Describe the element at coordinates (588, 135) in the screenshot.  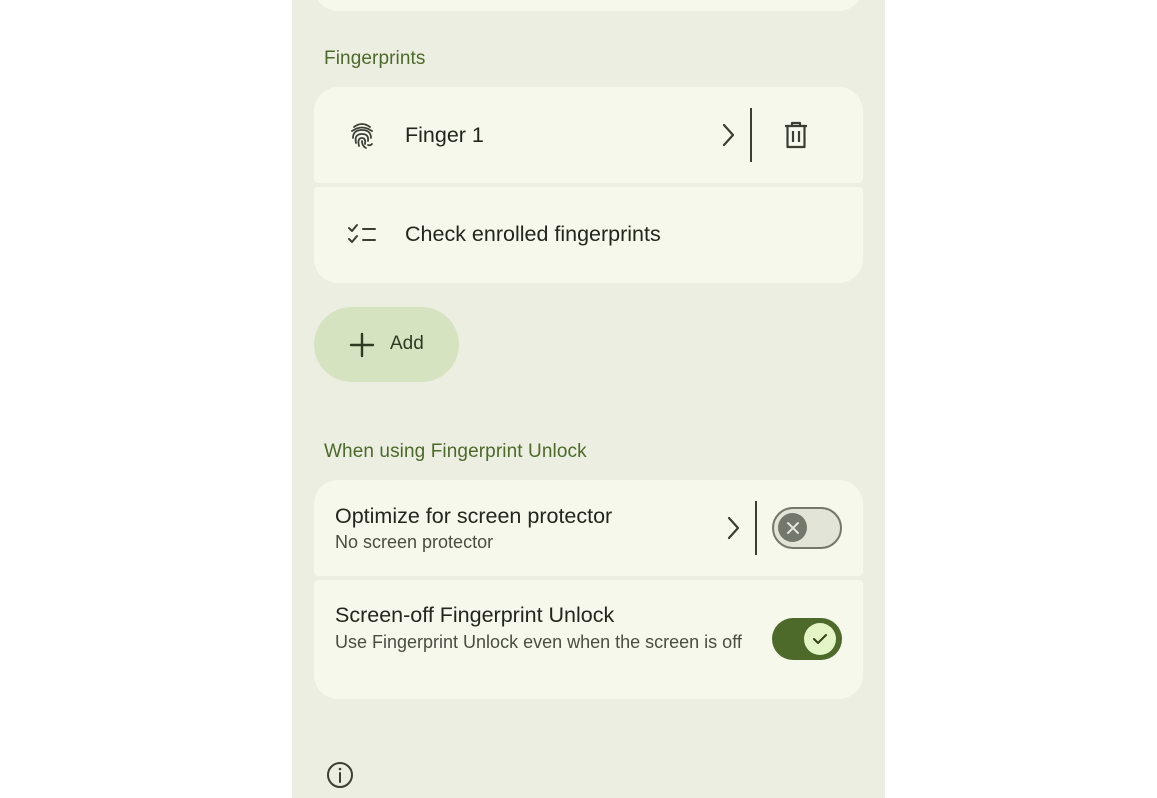
I see `finger-1-row: Finger 1` at that location.